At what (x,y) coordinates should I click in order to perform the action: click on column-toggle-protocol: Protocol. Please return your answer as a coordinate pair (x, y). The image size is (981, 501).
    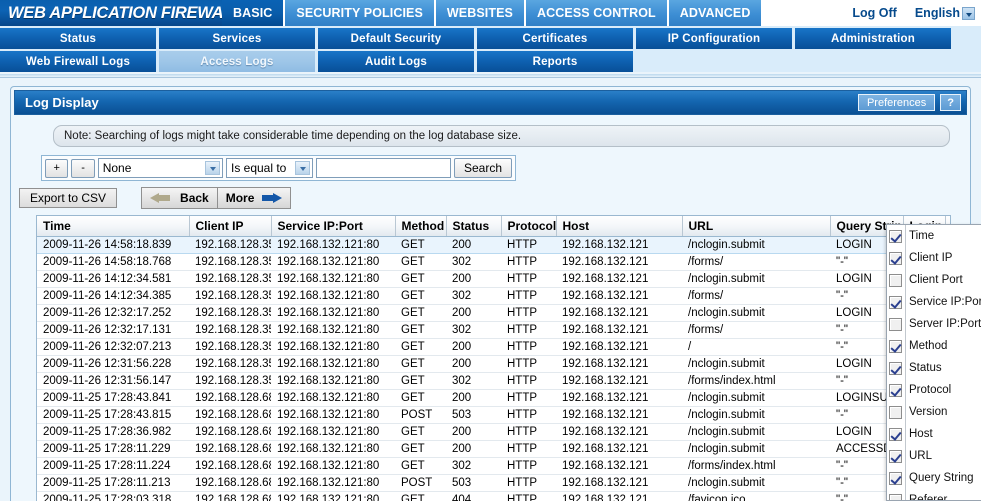
    Looking at the image, I should click on (934, 390).